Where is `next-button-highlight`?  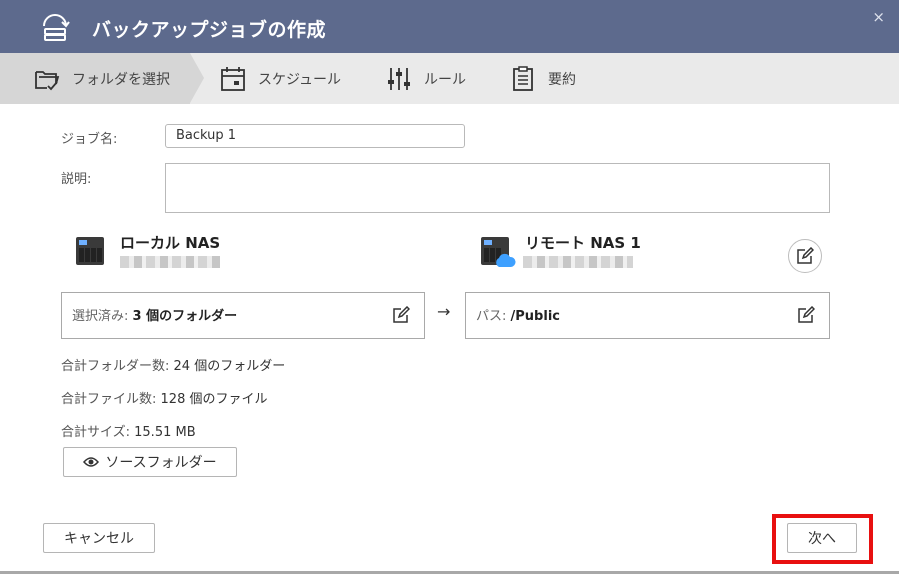
next-button-highlight is located at coordinates (822, 539).